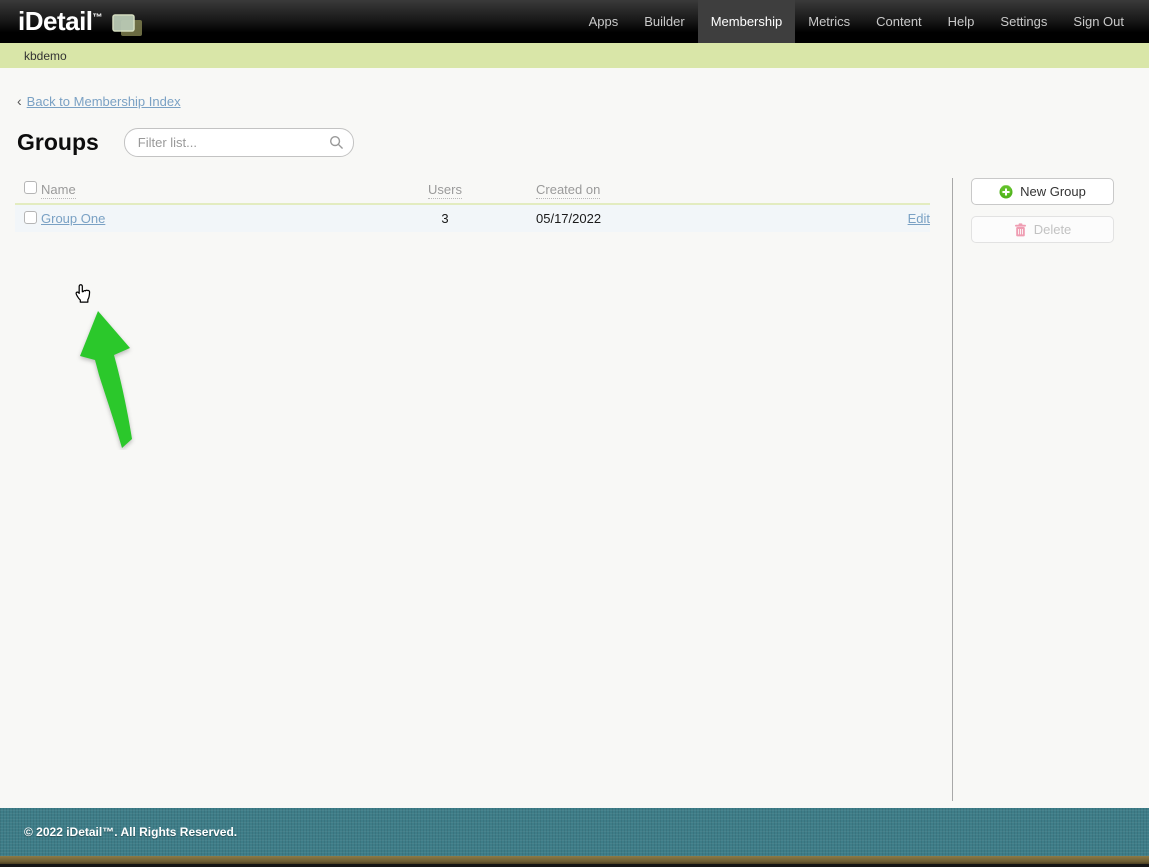 The image size is (1149, 867). Describe the element at coordinates (104, 101) in the screenshot. I see `back-to-membership-link: Back to Membership Index` at that location.